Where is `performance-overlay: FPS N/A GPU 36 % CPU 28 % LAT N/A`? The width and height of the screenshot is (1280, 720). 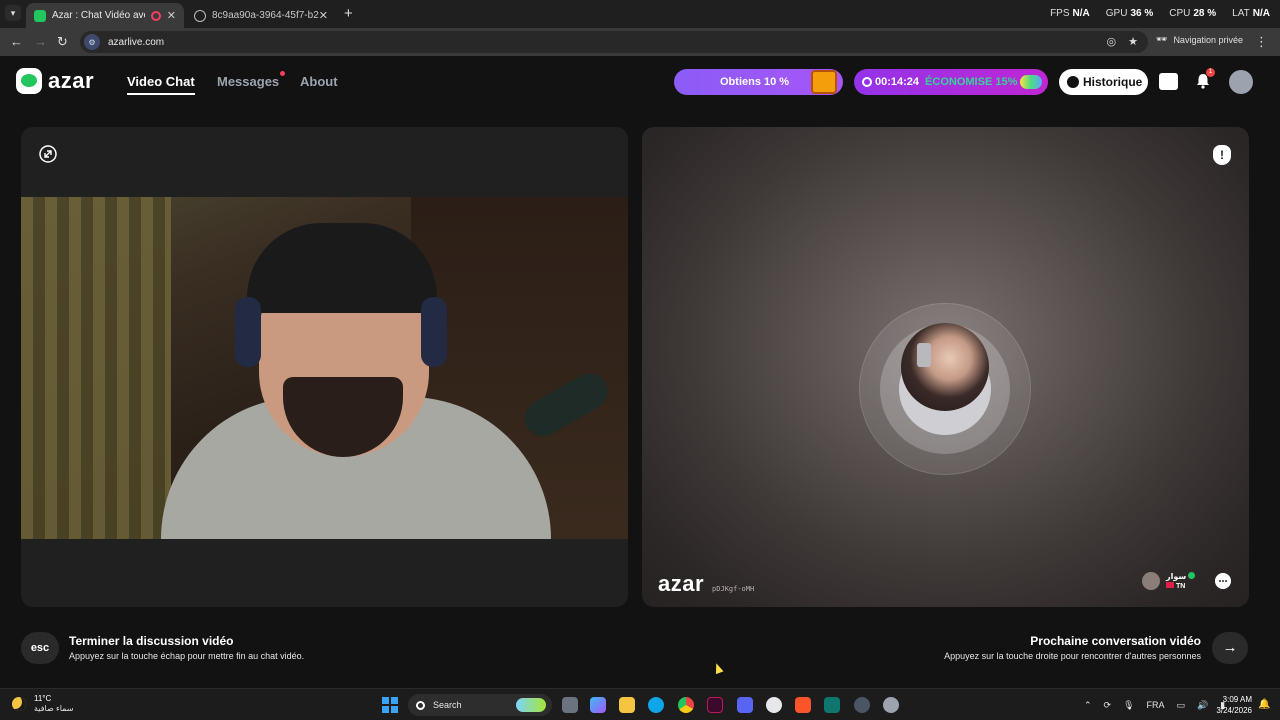
performance-overlay: FPS N/A GPU 36 % CPU 28 % LAT N/A is located at coordinates (1160, 13).